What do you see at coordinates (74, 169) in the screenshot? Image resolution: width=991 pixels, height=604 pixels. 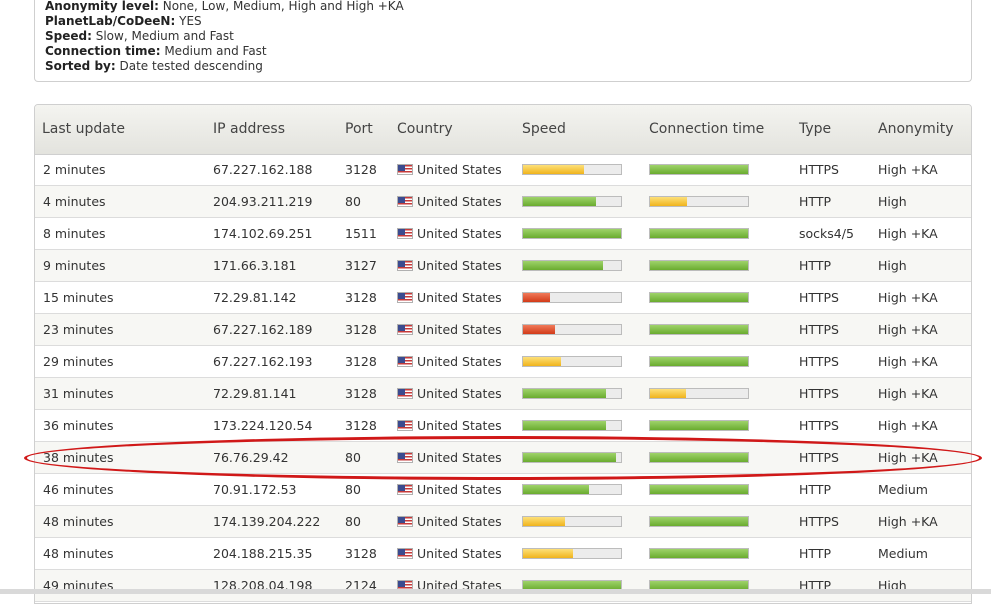 I see `cell-last-update: 2 minutes` at bounding box center [74, 169].